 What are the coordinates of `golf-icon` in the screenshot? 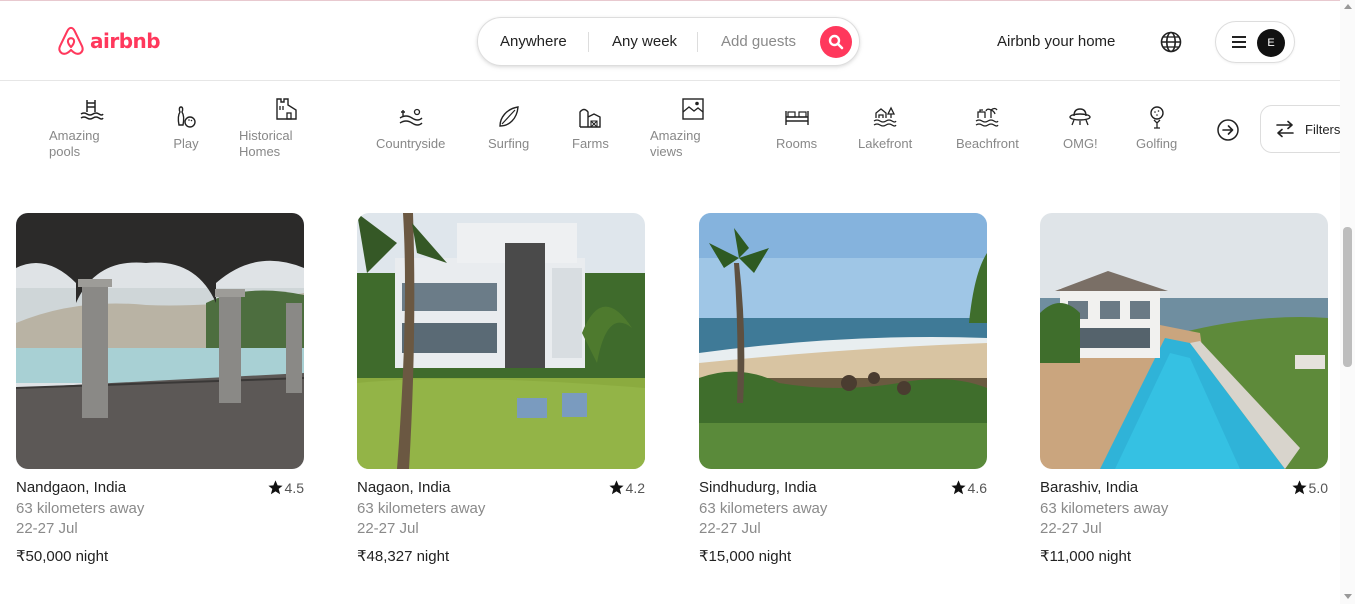 It's located at (1156, 117).